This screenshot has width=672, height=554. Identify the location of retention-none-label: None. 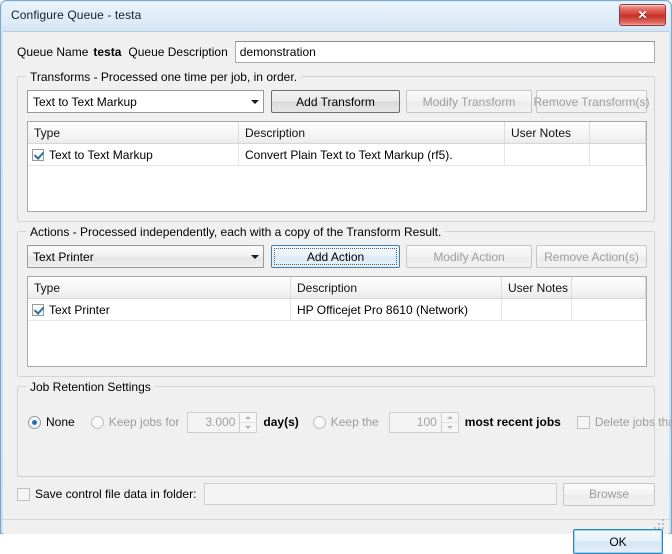
(60, 422).